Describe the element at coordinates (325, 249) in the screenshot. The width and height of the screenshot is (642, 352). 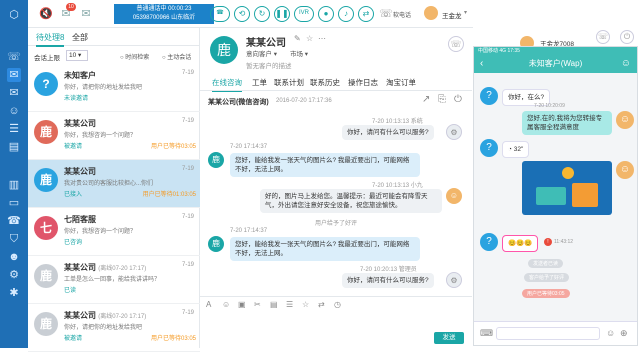
I see `customer-message: 您好，能给我发一张天气的图片么? 我最近要出门，可能网络不好，无法上网。` at that location.